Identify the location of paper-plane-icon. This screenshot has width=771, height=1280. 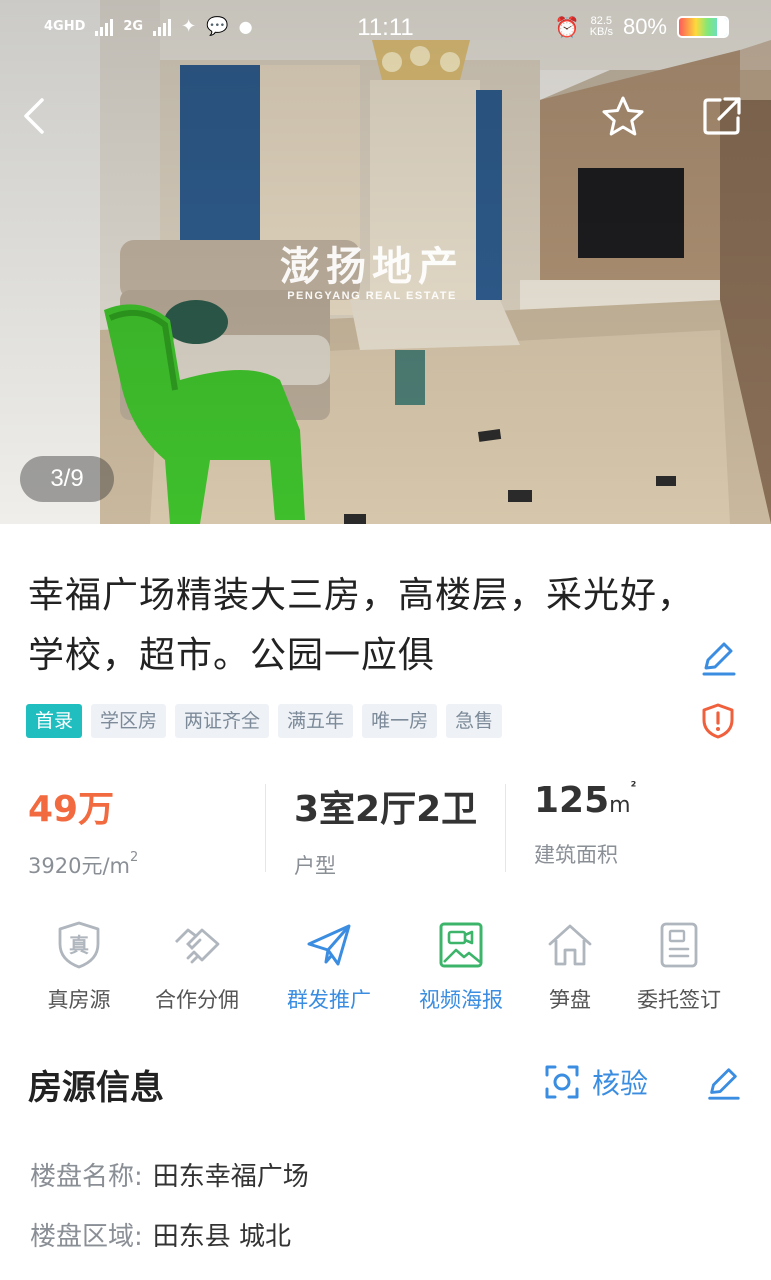
(329, 945).